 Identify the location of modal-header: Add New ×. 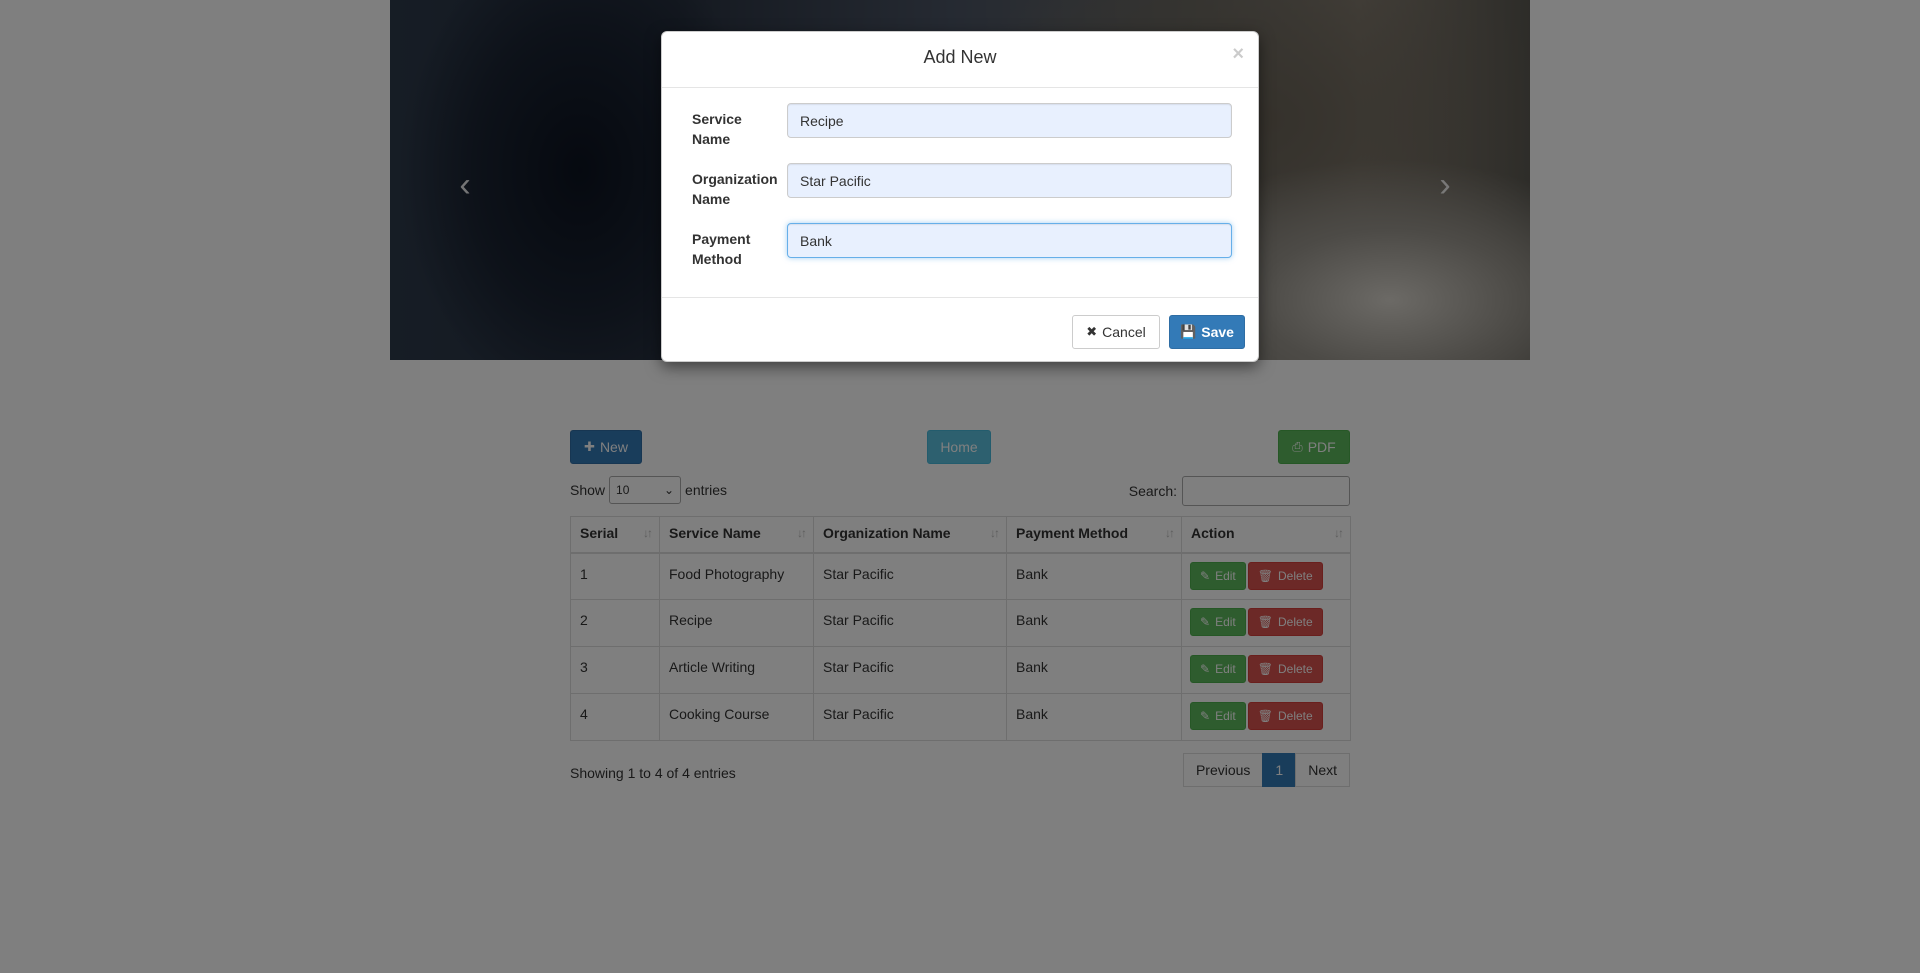
(960, 60).